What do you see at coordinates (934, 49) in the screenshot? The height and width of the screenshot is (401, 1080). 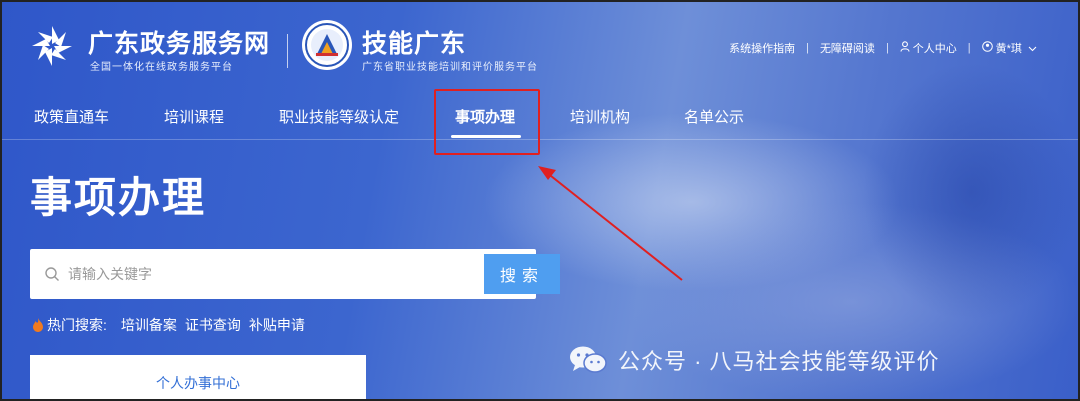 I see `personal-center-label: 个人中心` at bounding box center [934, 49].